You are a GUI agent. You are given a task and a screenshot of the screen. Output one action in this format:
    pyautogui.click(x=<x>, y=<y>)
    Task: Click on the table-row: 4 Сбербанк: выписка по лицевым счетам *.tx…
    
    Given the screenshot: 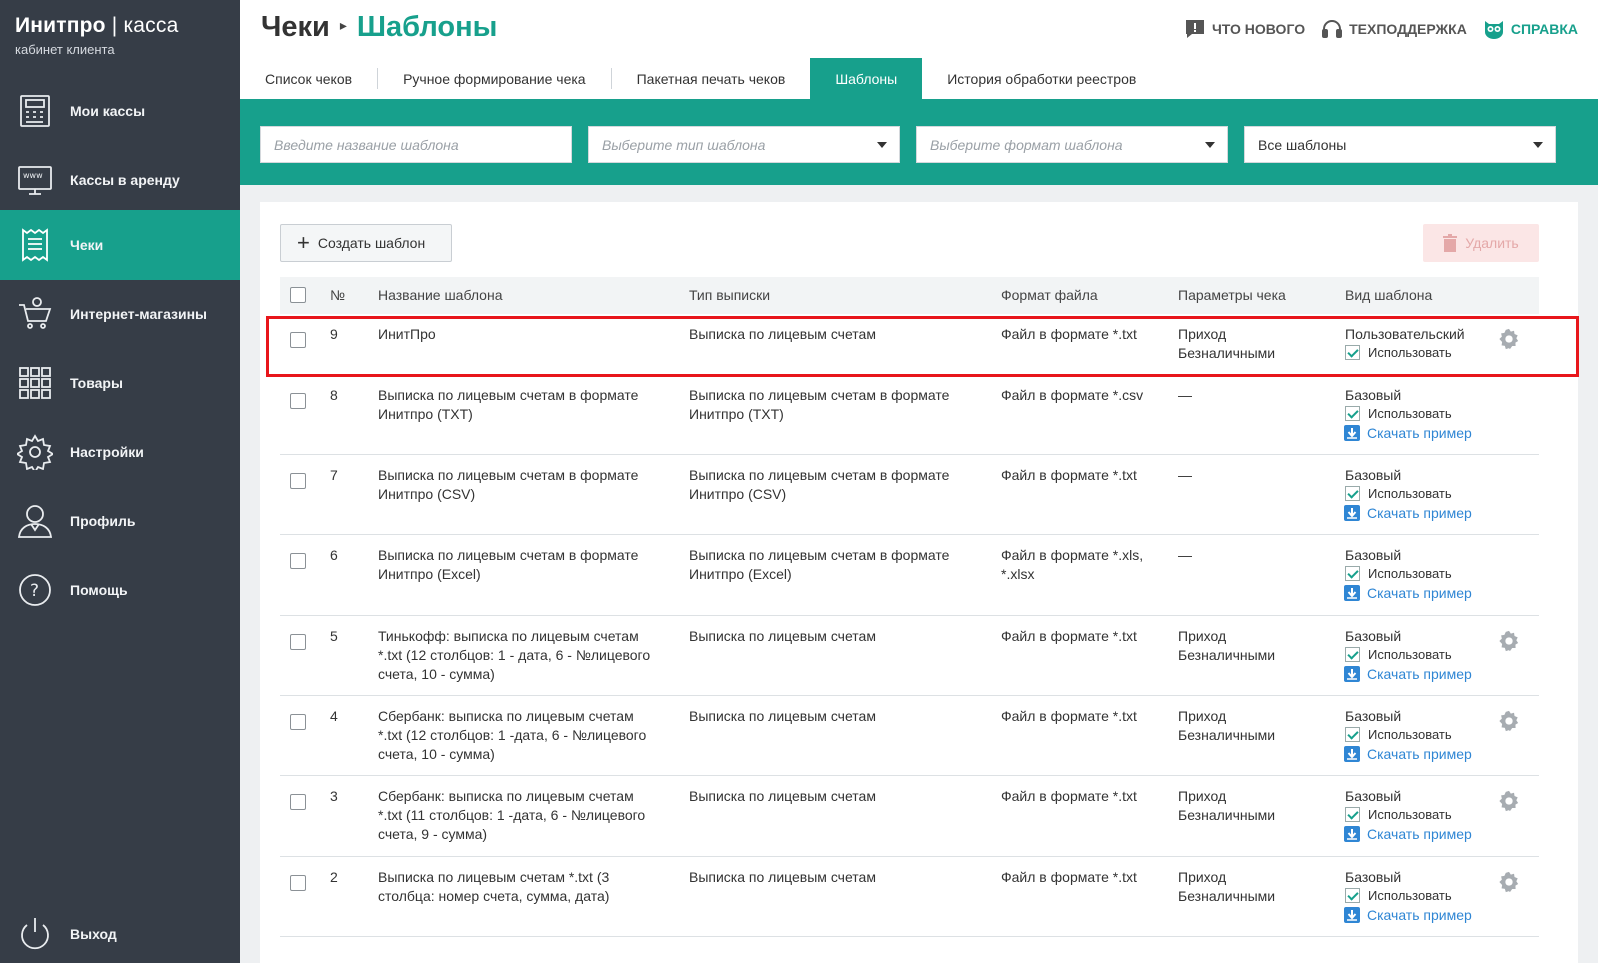 What is the action you would take?
    pyautogui.click(x=909, y=736)
    